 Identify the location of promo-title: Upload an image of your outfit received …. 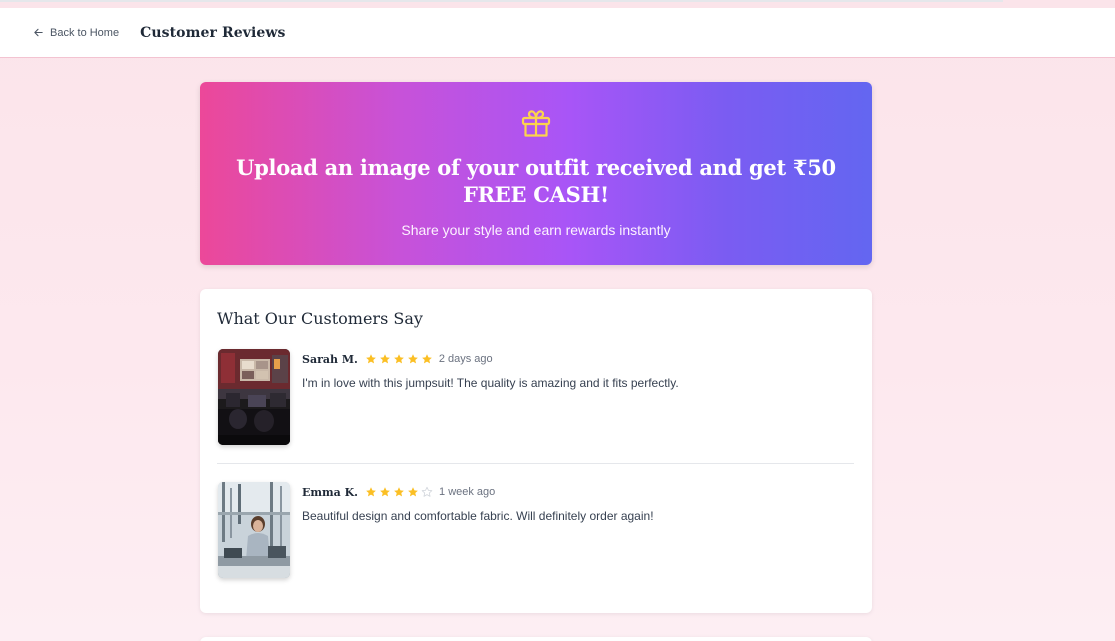
(536, 181).